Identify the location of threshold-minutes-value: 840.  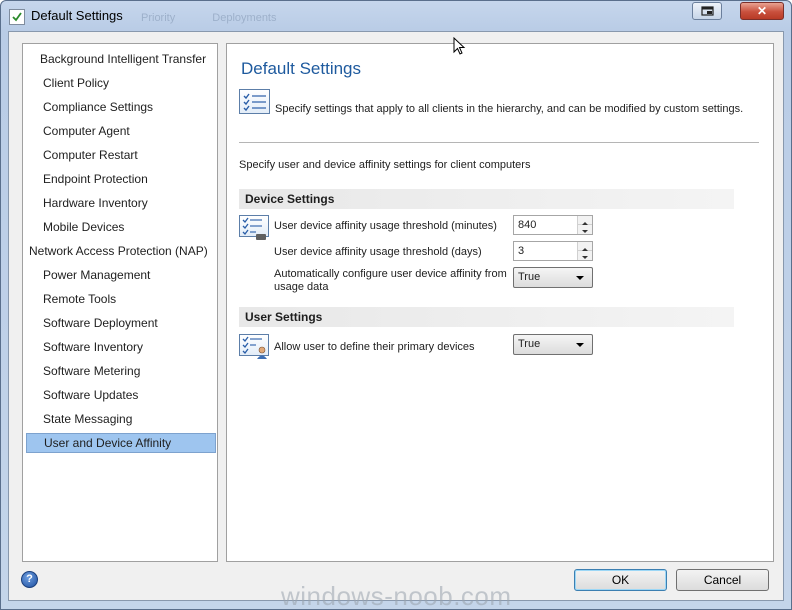
(527, 225).